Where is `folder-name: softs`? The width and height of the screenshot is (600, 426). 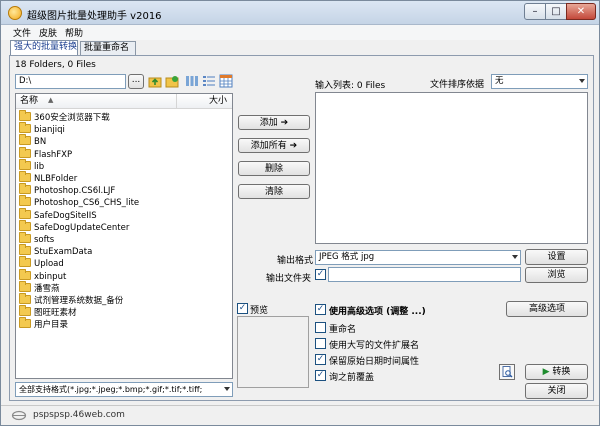 folder-name: softs is located at coordinates (44, 240).